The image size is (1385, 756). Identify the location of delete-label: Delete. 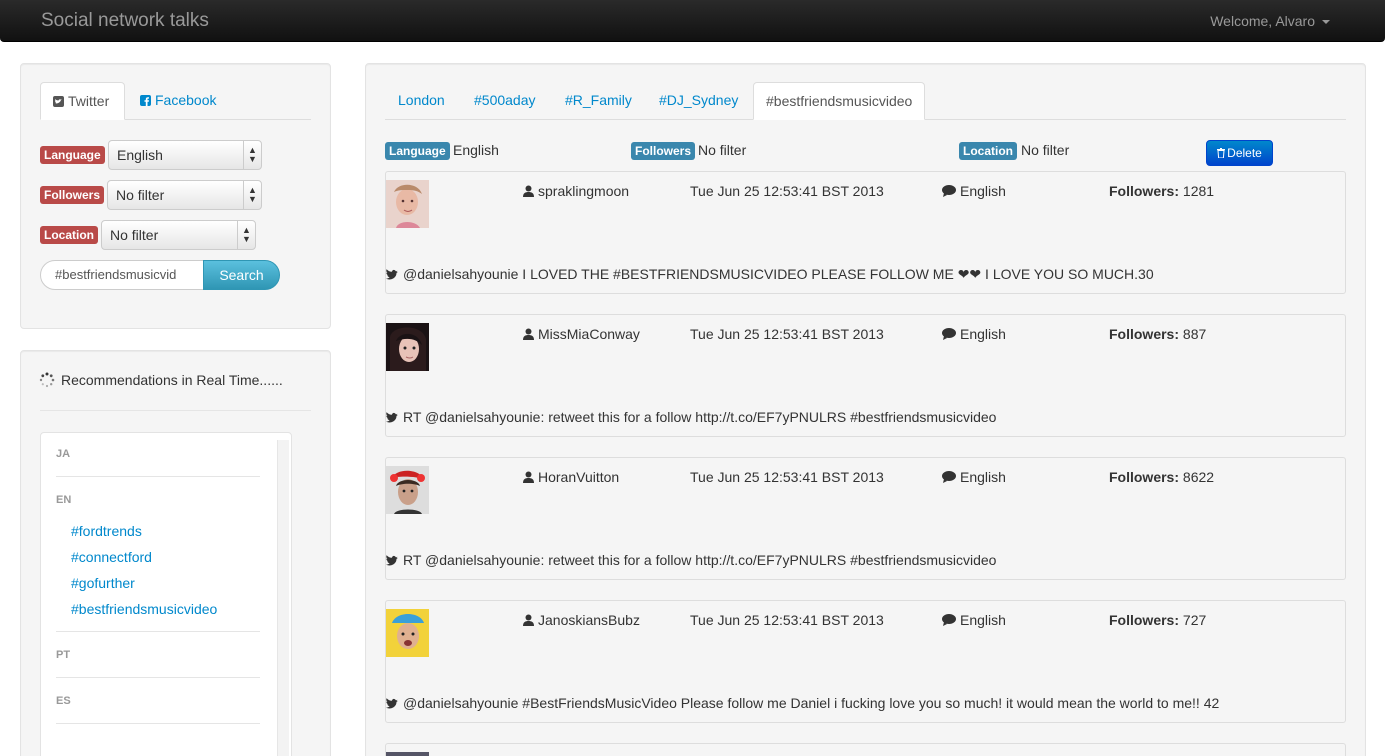
(1244, 153).